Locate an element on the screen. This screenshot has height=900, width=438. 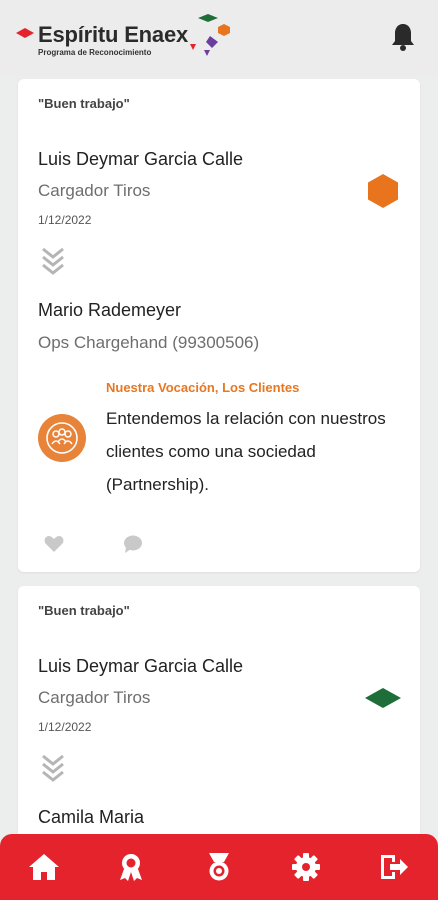
award-icon is located at coordinates (131, 867).